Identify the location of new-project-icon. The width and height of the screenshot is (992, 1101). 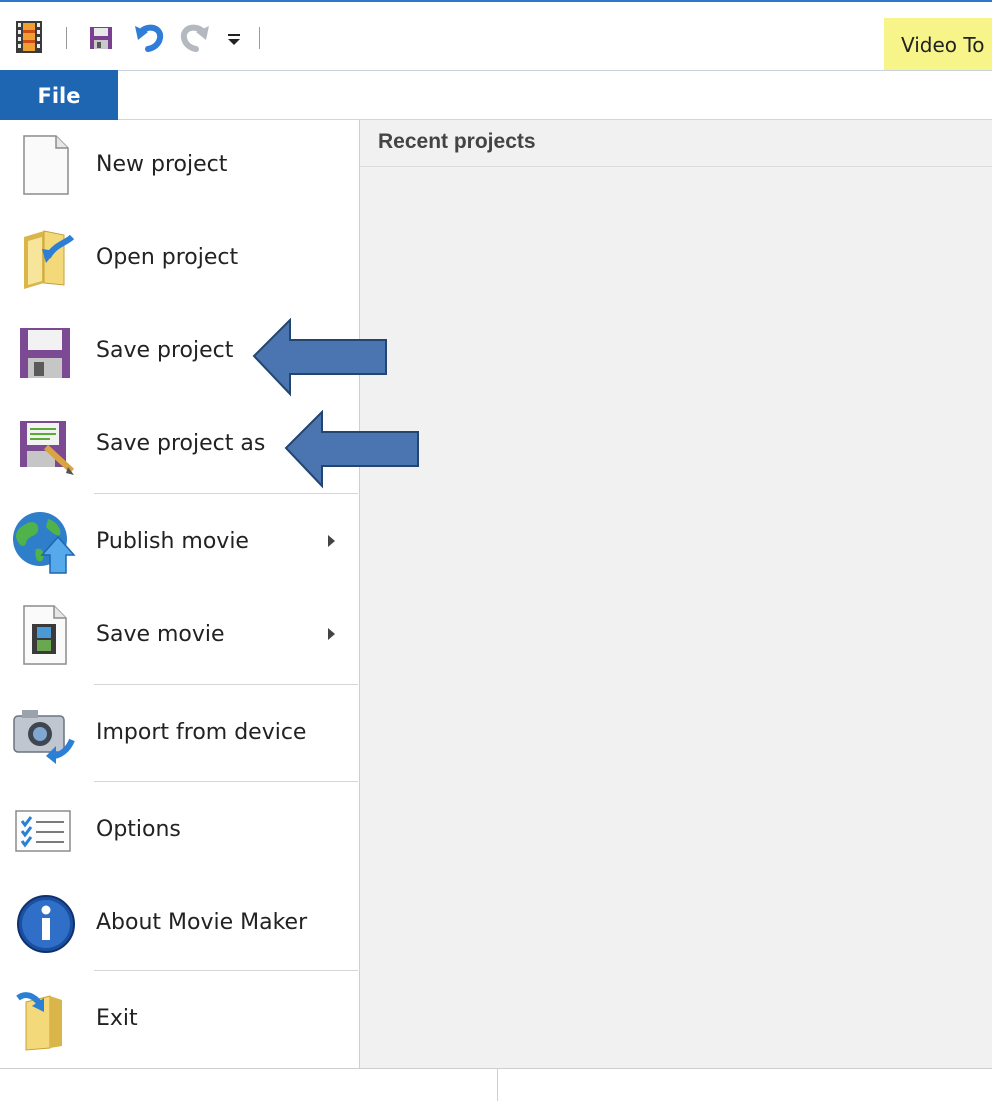
(46, 165).